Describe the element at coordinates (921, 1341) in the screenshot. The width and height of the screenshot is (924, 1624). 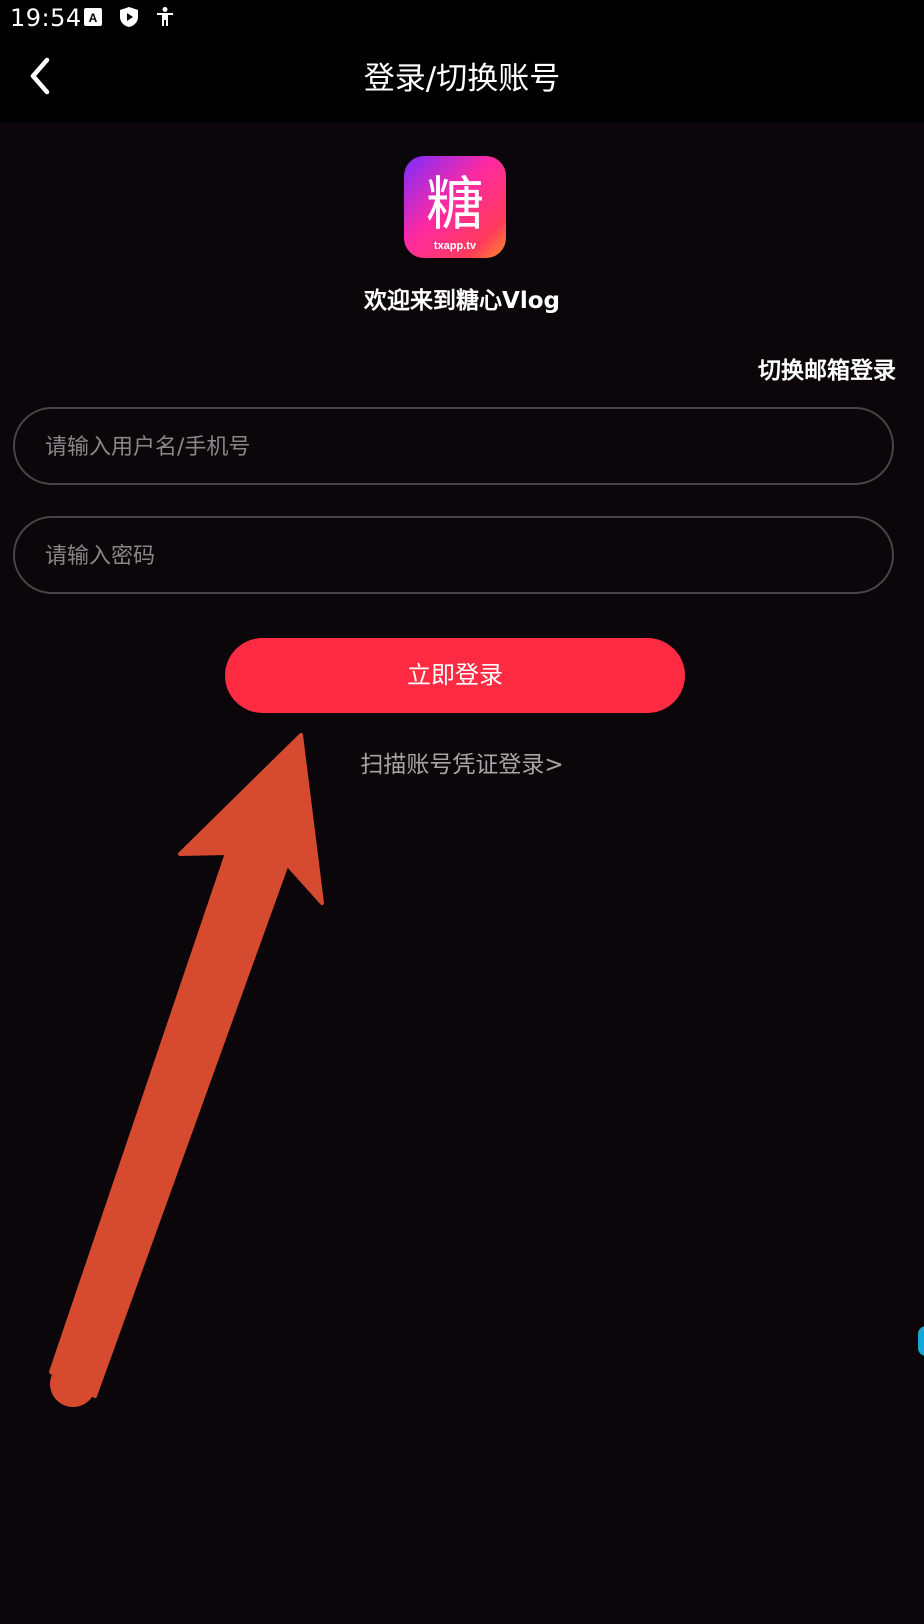
I see `floating-edge-handle` at that location.